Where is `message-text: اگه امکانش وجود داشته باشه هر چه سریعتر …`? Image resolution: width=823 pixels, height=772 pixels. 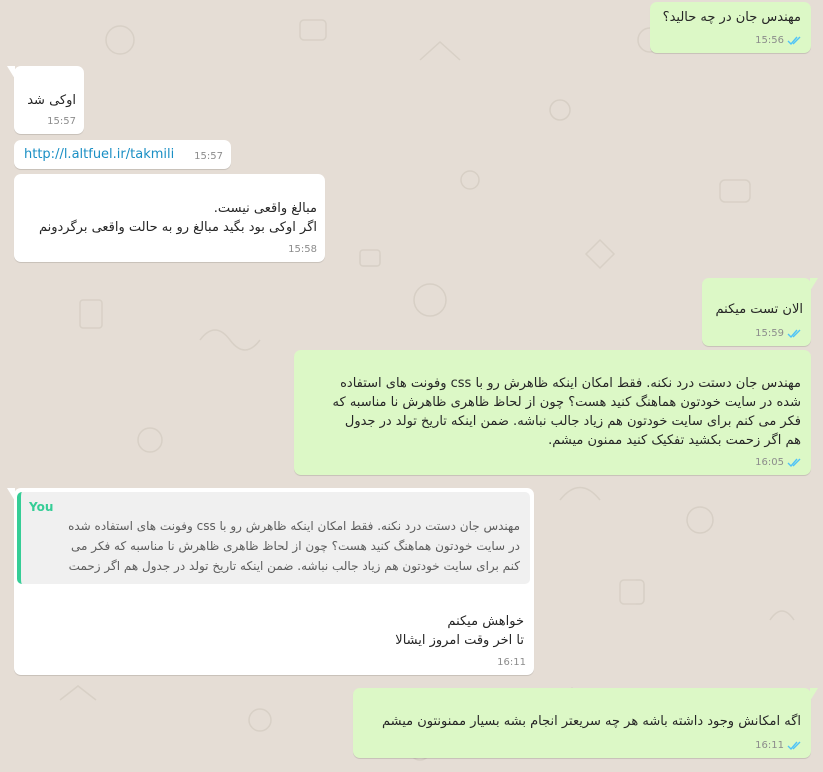
message-text: اگه امکانش وجود داشته باشه هر چه سریعتر … is located at coordinates (591, 721).